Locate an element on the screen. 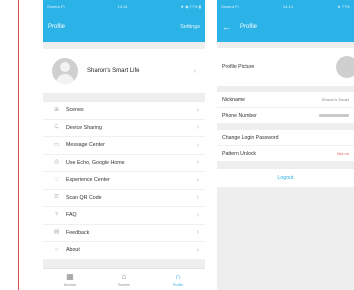 This screenshot has height=290, width=354. qr-scan-icon: ☰ is located at coordinates (56, 197).